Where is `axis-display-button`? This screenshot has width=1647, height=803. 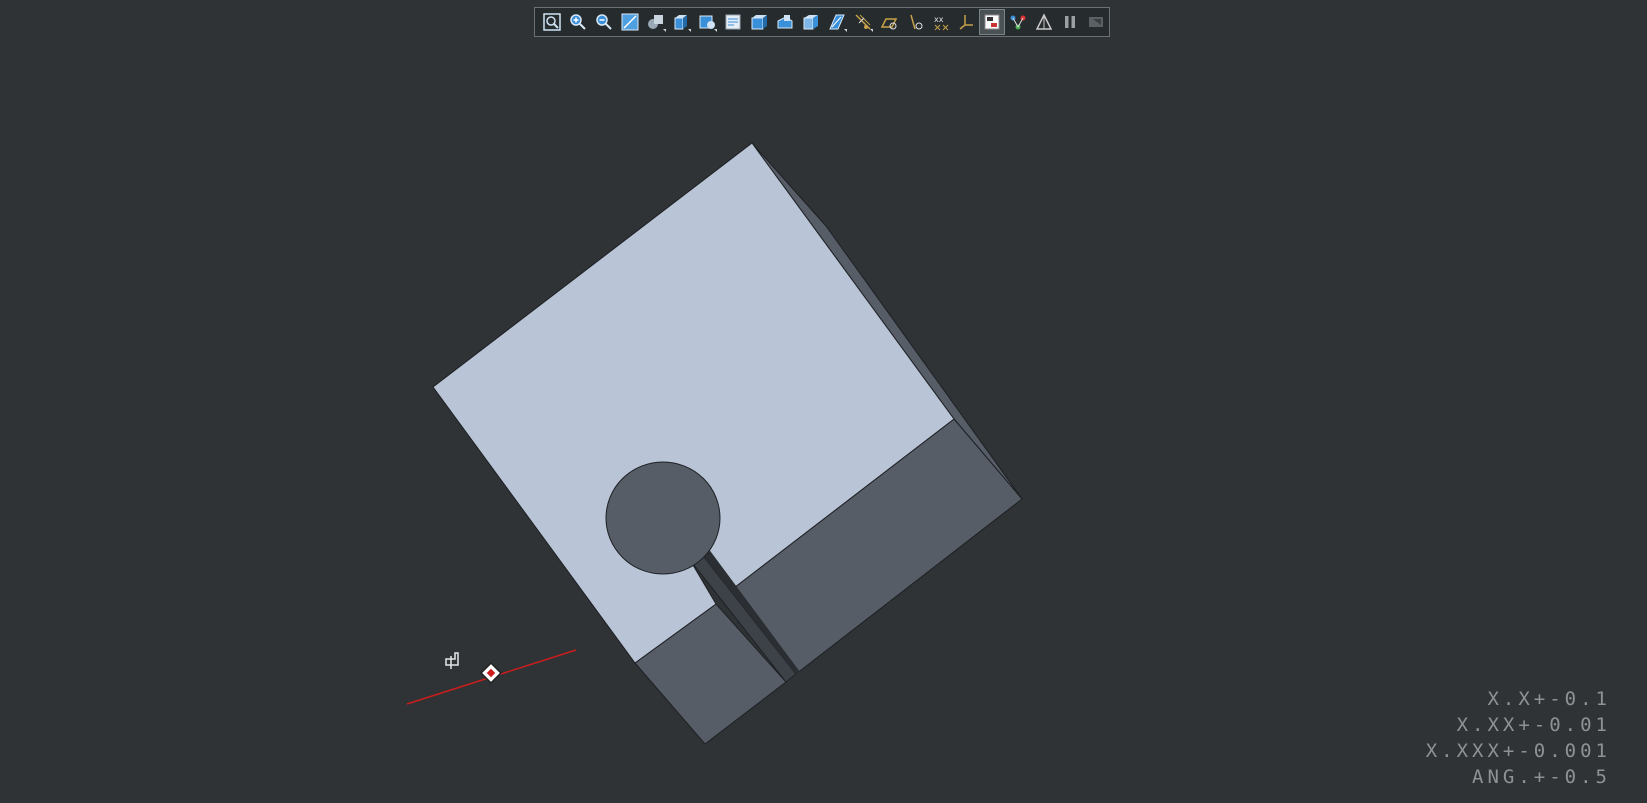 axis-display-button is located at coordinates (915, 22).